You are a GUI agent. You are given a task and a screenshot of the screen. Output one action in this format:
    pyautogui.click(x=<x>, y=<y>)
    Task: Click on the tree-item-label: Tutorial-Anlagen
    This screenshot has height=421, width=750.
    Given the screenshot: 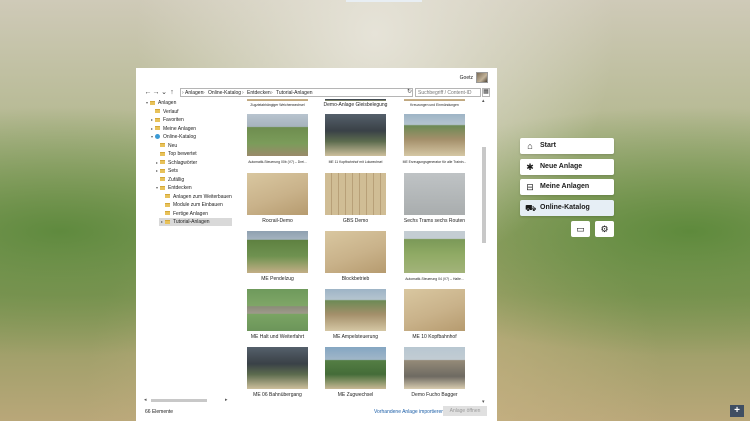 What is the action you would take?
    pyautogui.click(x=191, y=222)
    